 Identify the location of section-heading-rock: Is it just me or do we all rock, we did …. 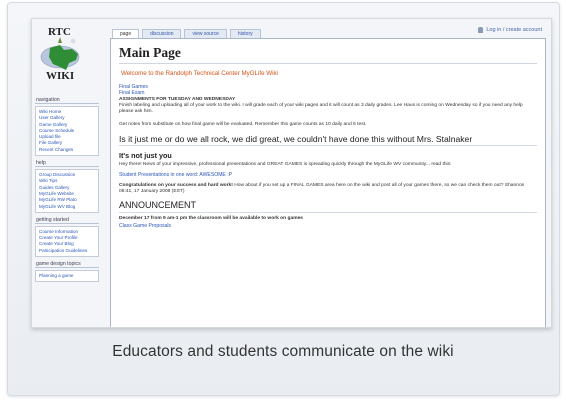
(328, 140).